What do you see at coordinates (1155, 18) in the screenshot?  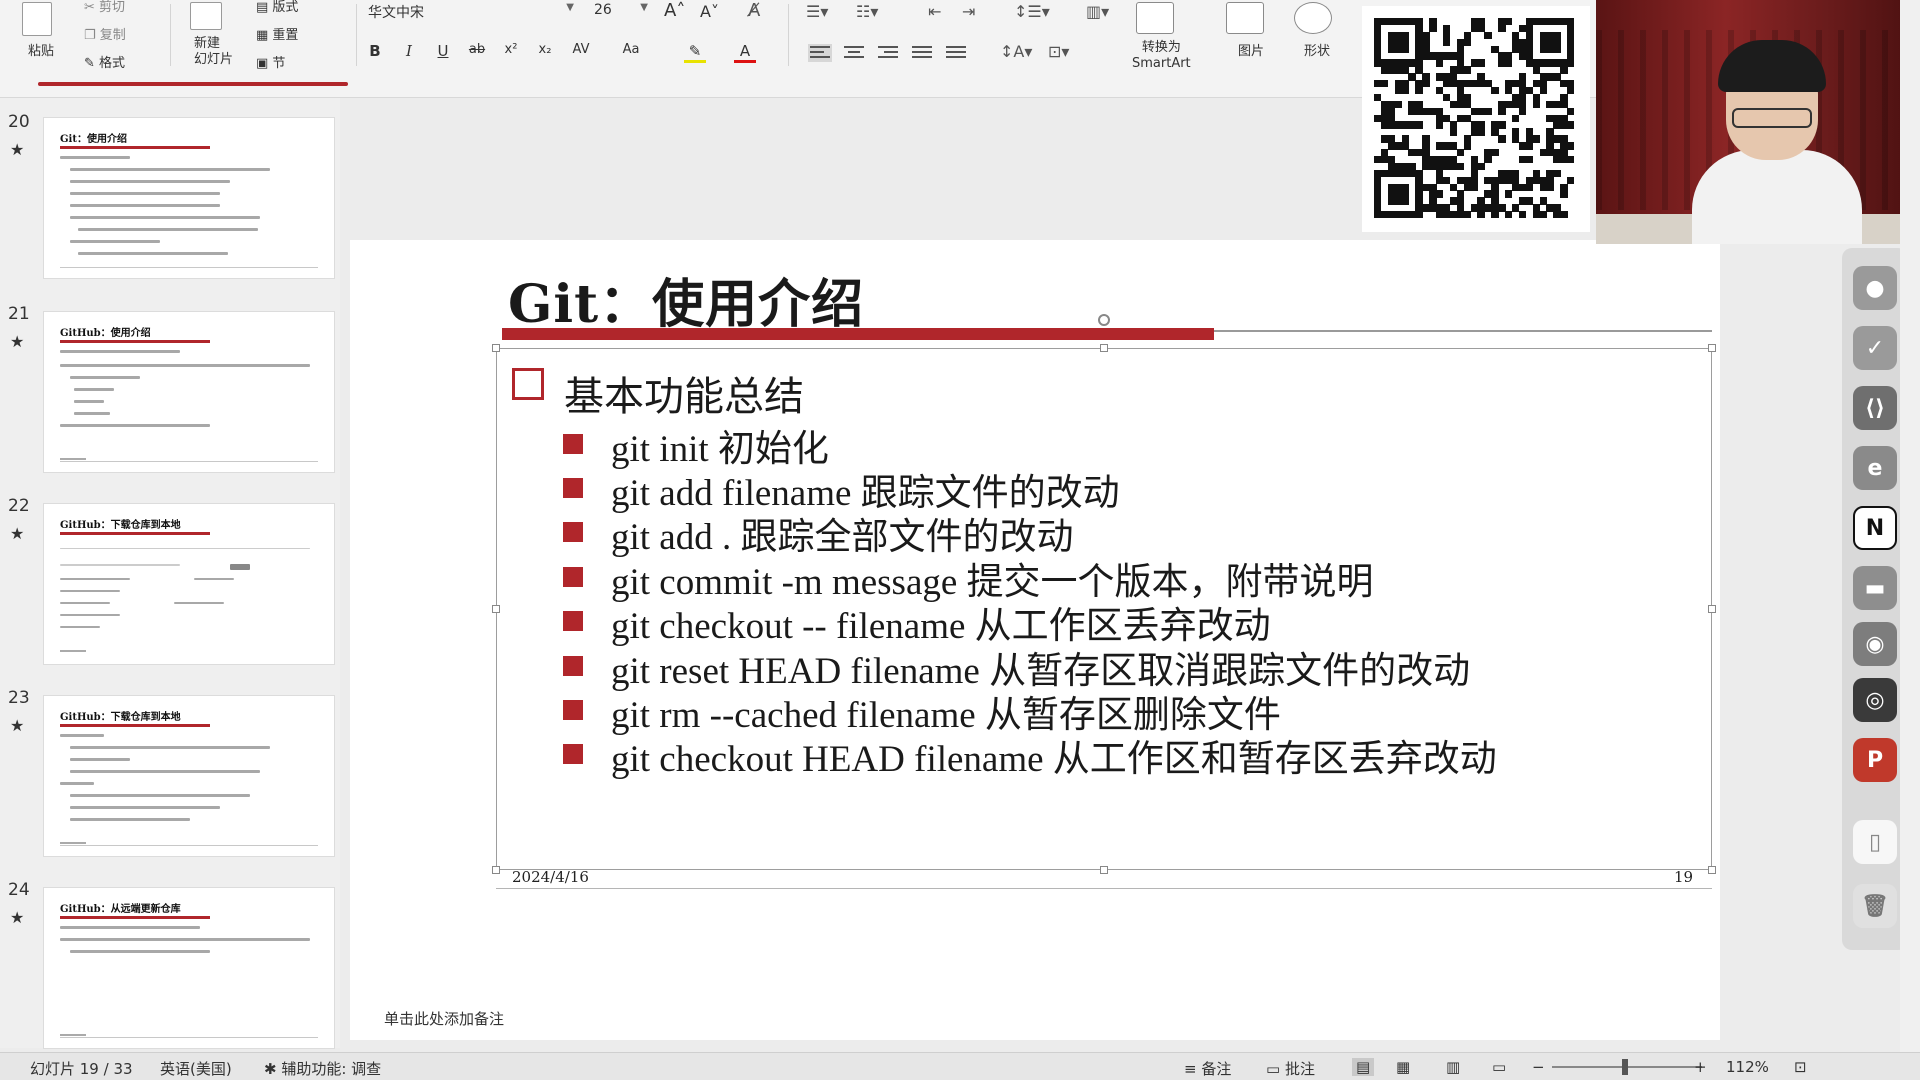 I see `smartart-icon` at bounding box center [1155, 18].